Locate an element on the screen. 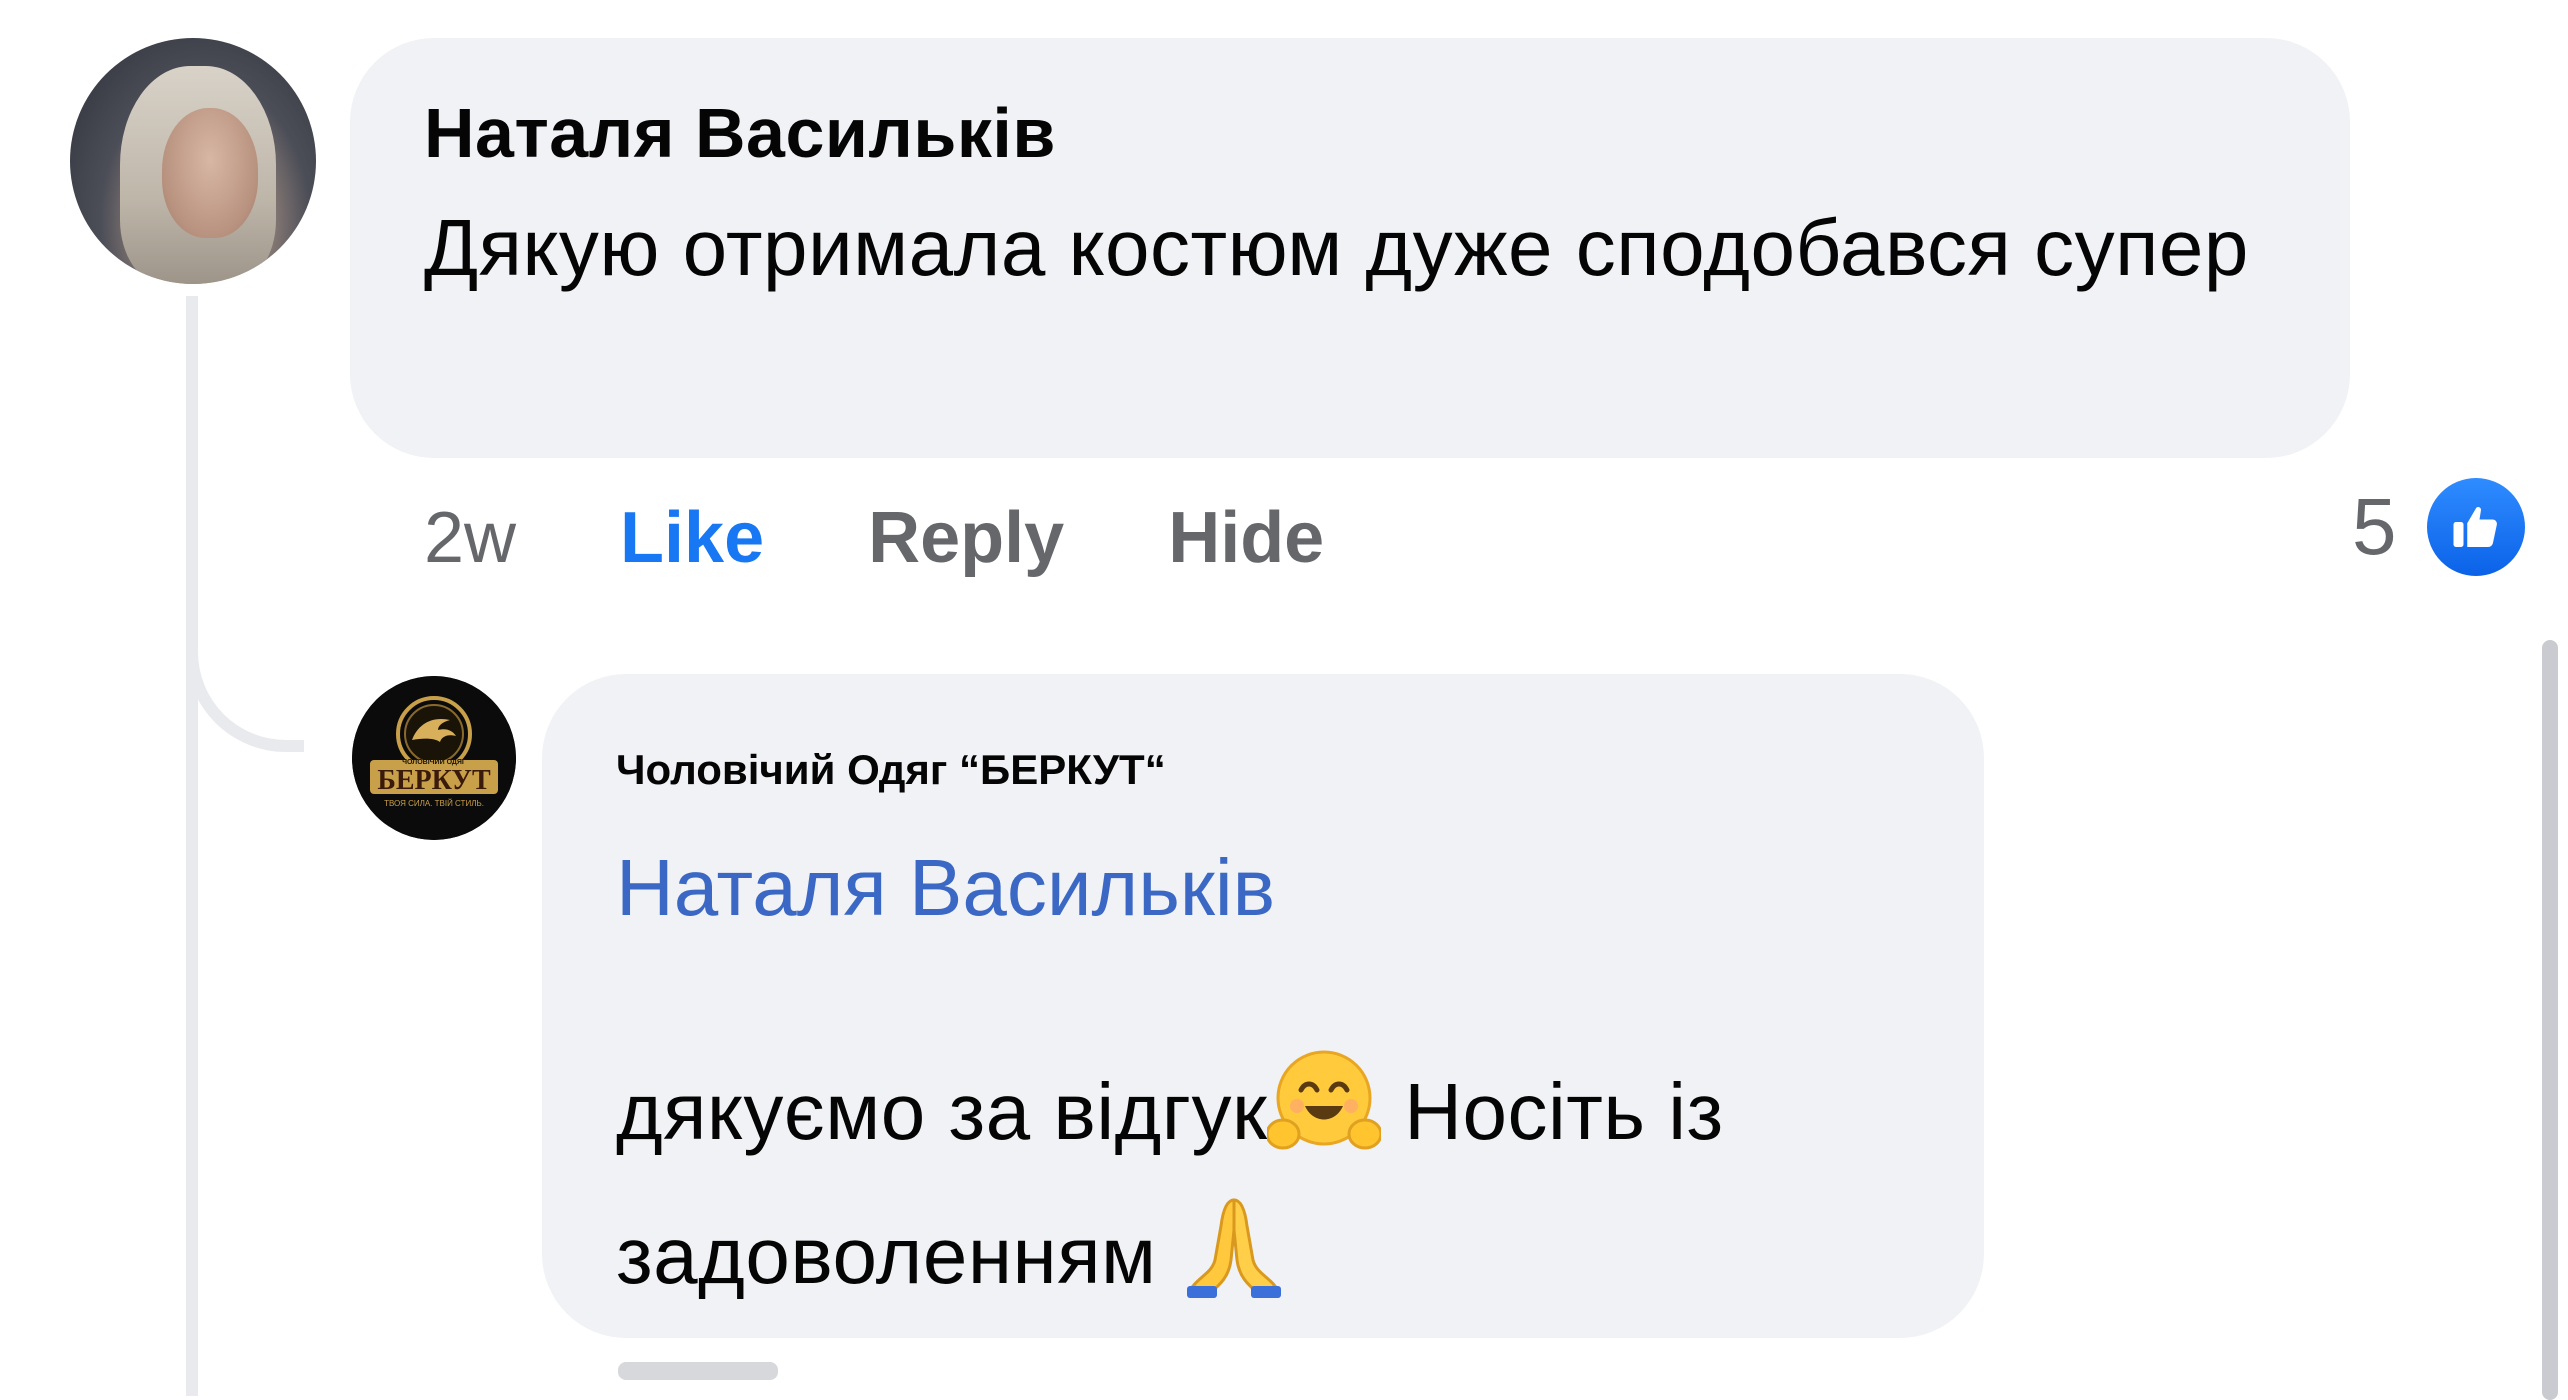  comment-time: 2w is located at coordinates (470, 538).